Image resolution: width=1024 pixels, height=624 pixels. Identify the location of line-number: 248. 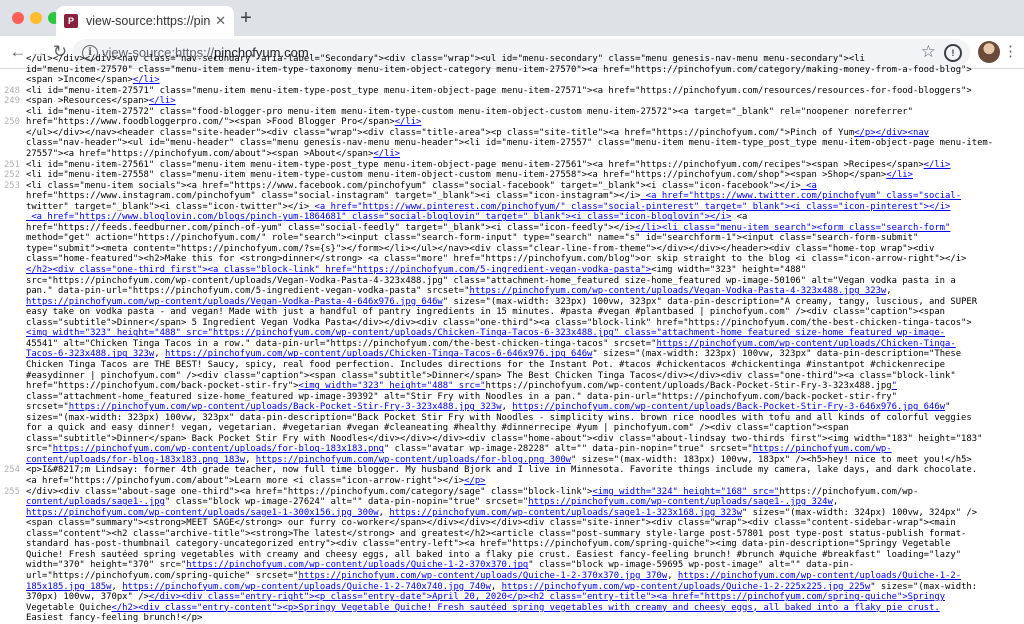
(11, 90).